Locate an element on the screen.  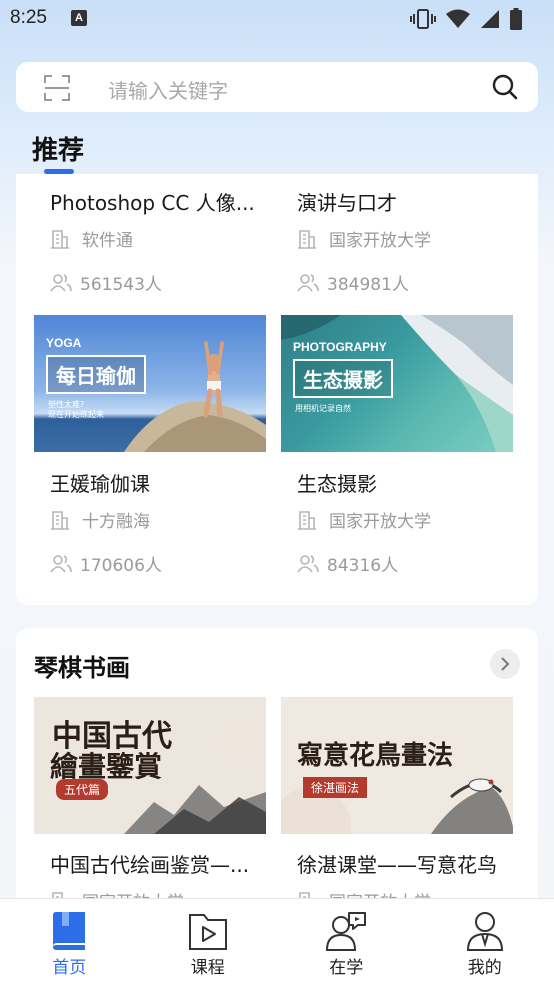
course-card: Photoshop CC 人像... 软件通 561543人 is located at coordinates (150, 239).